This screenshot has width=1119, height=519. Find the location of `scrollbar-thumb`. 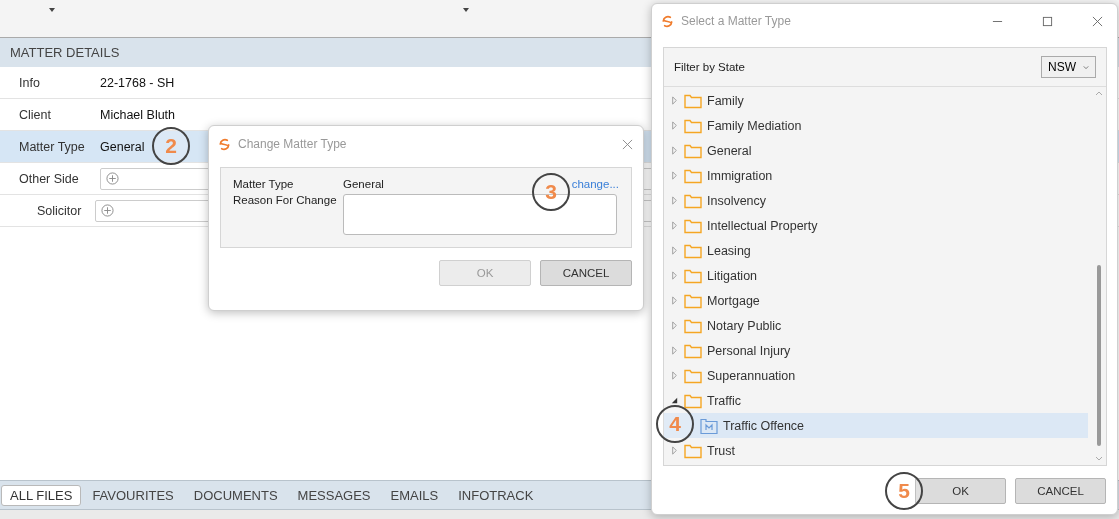

scrollbar-thumb is located at coordinates (1099, 355).